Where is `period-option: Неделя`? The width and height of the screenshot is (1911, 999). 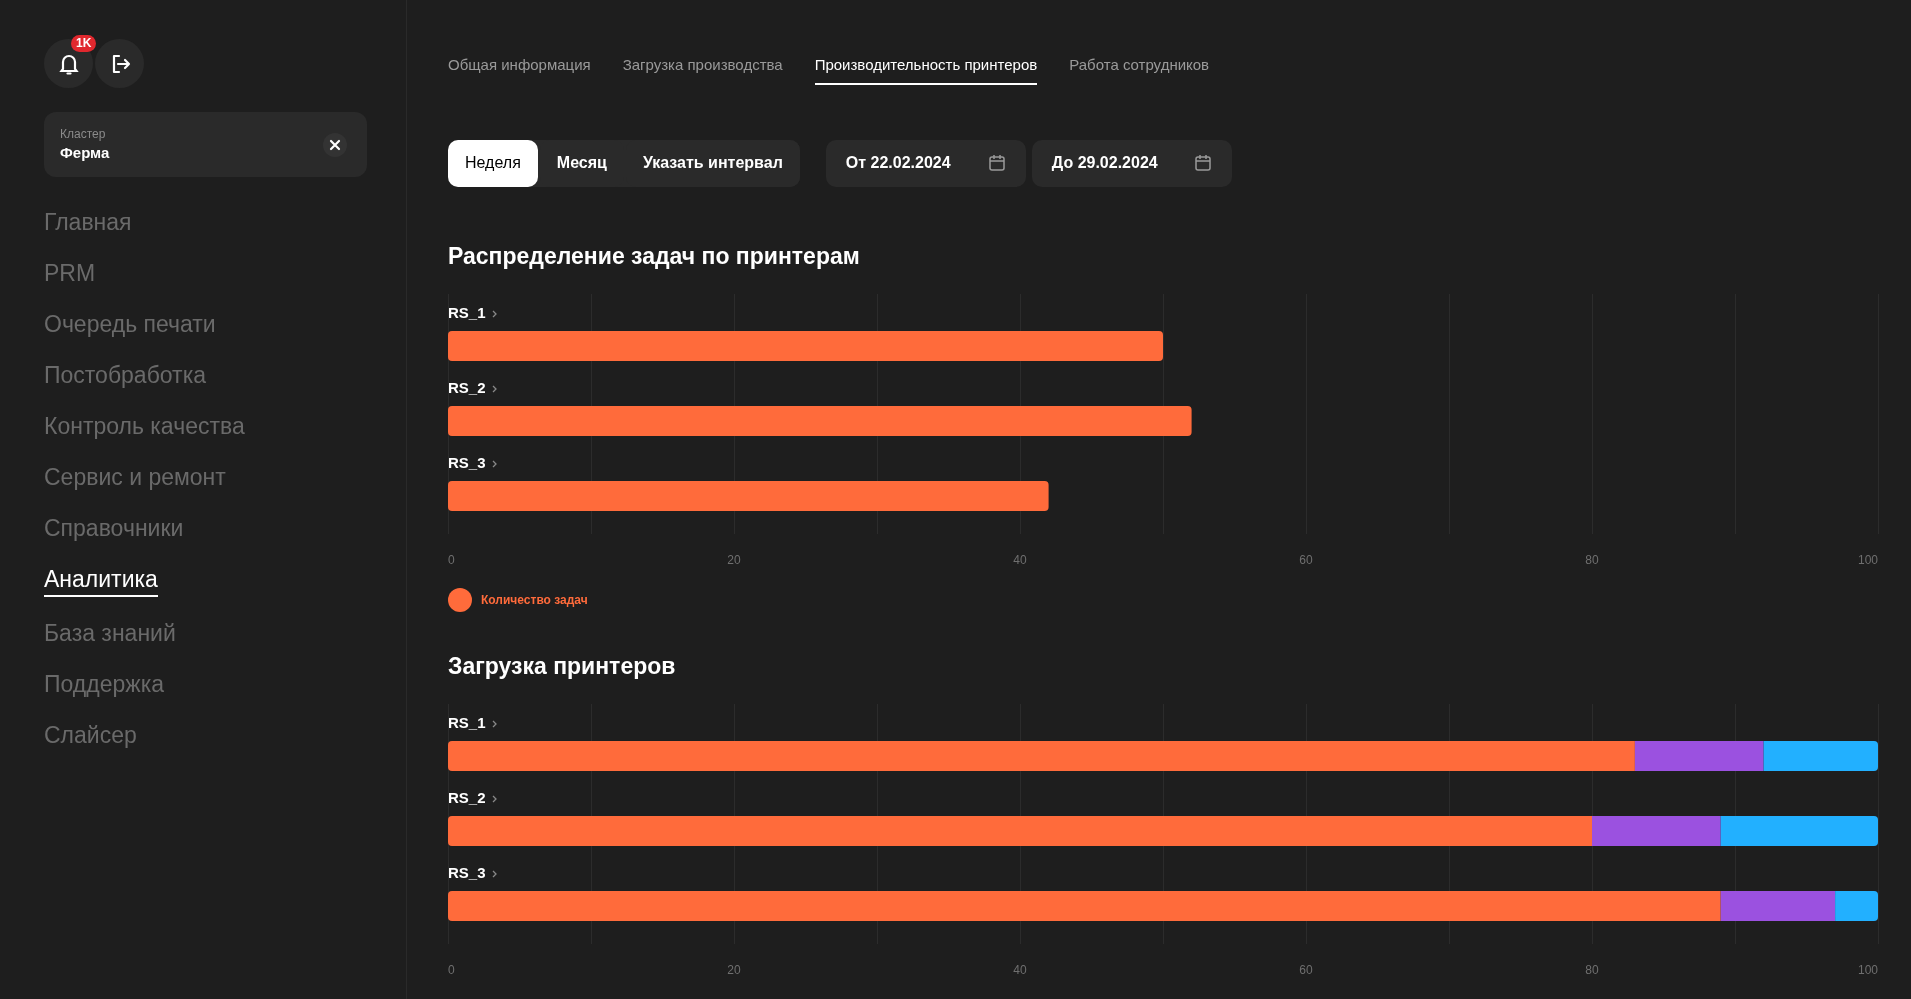
period-option: Неделя is located at coordinates (493, 163).